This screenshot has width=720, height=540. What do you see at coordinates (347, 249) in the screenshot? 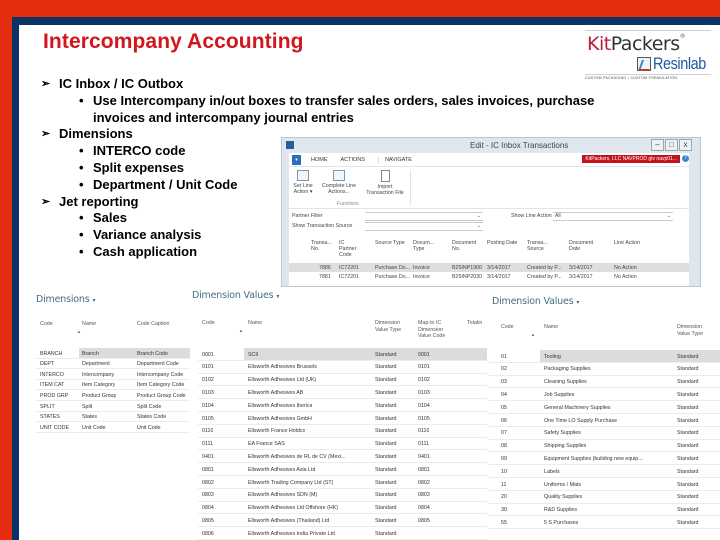
I see `column-header: IC Partner Code` at bounding box center [347, 249].